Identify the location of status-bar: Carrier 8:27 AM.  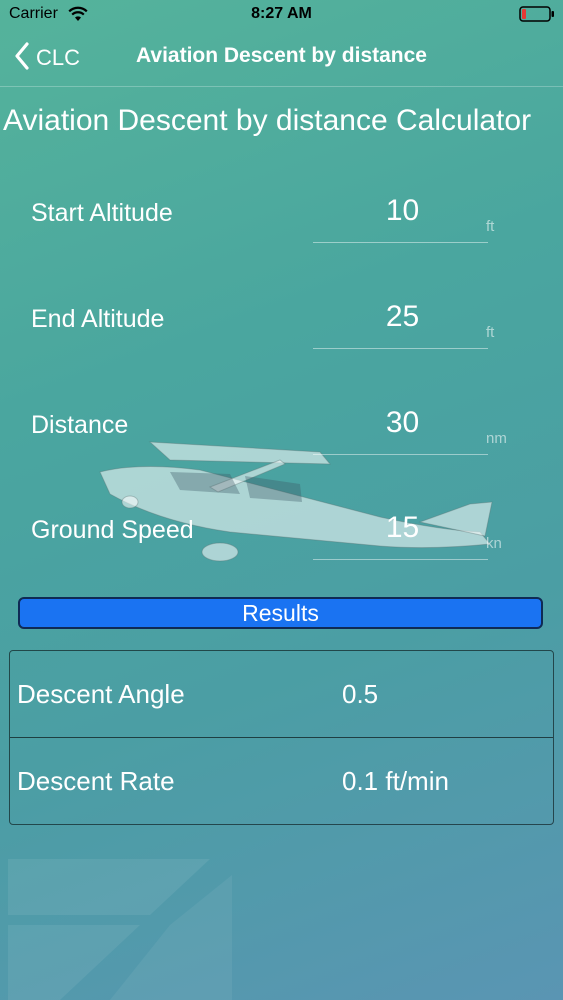
(281, 15).